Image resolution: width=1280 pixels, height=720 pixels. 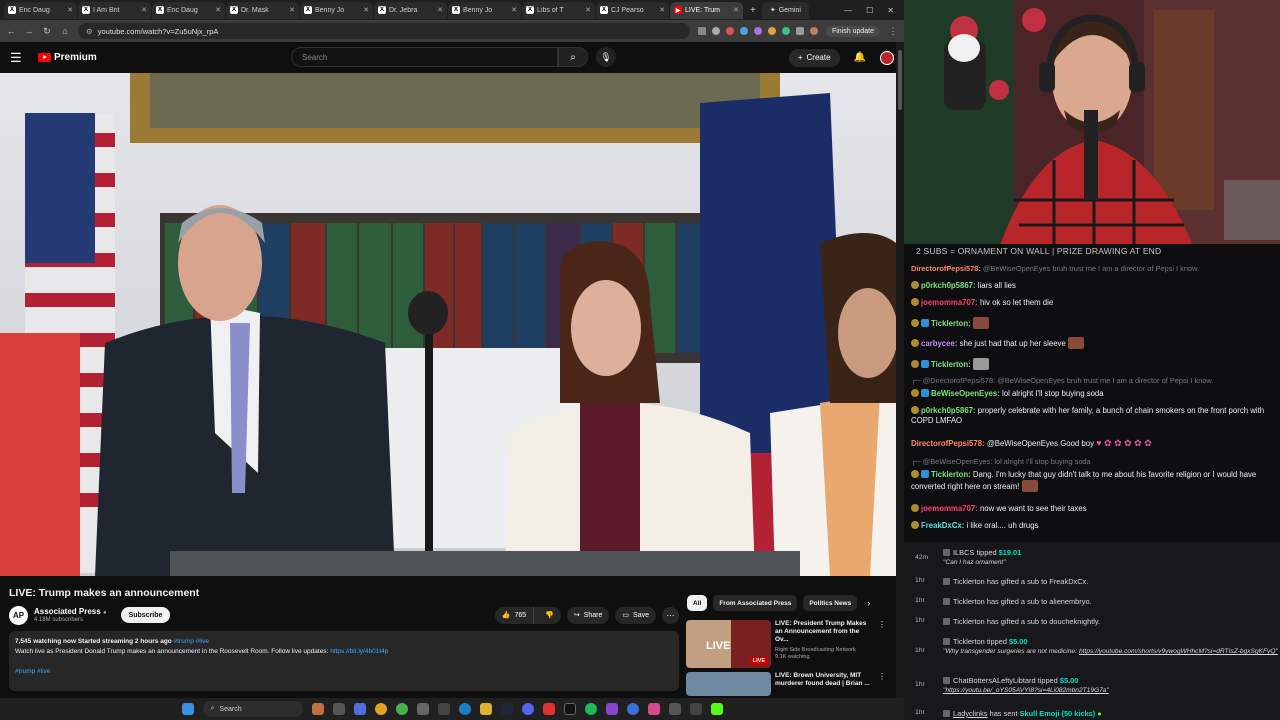 What do you see at coordinates (852, 31) in the screenshot?
I see `finish-update-button: Finish update` at bounding box center [852, 31].